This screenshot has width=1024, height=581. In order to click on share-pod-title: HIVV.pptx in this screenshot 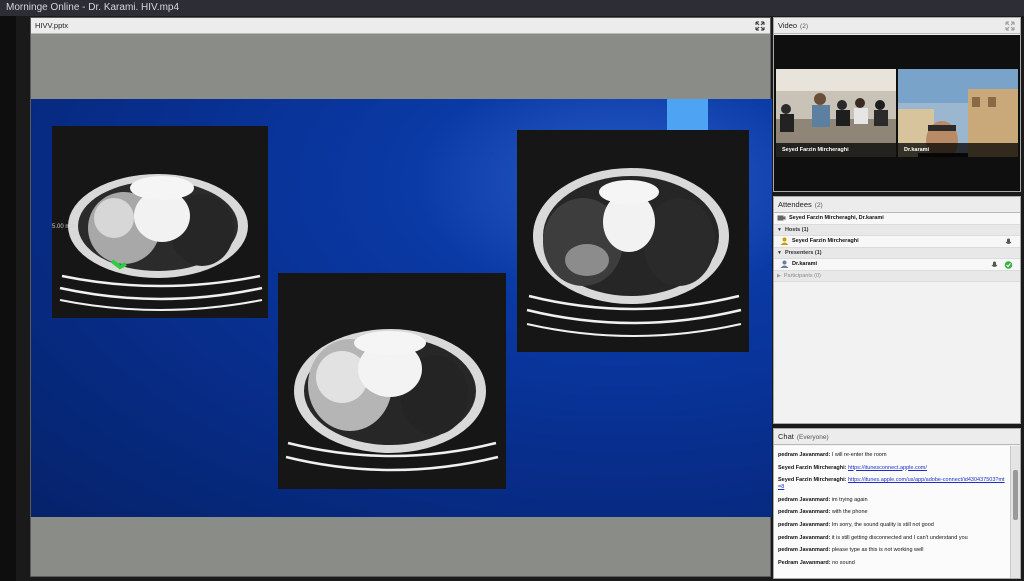, I will do `click(52, 25)`.